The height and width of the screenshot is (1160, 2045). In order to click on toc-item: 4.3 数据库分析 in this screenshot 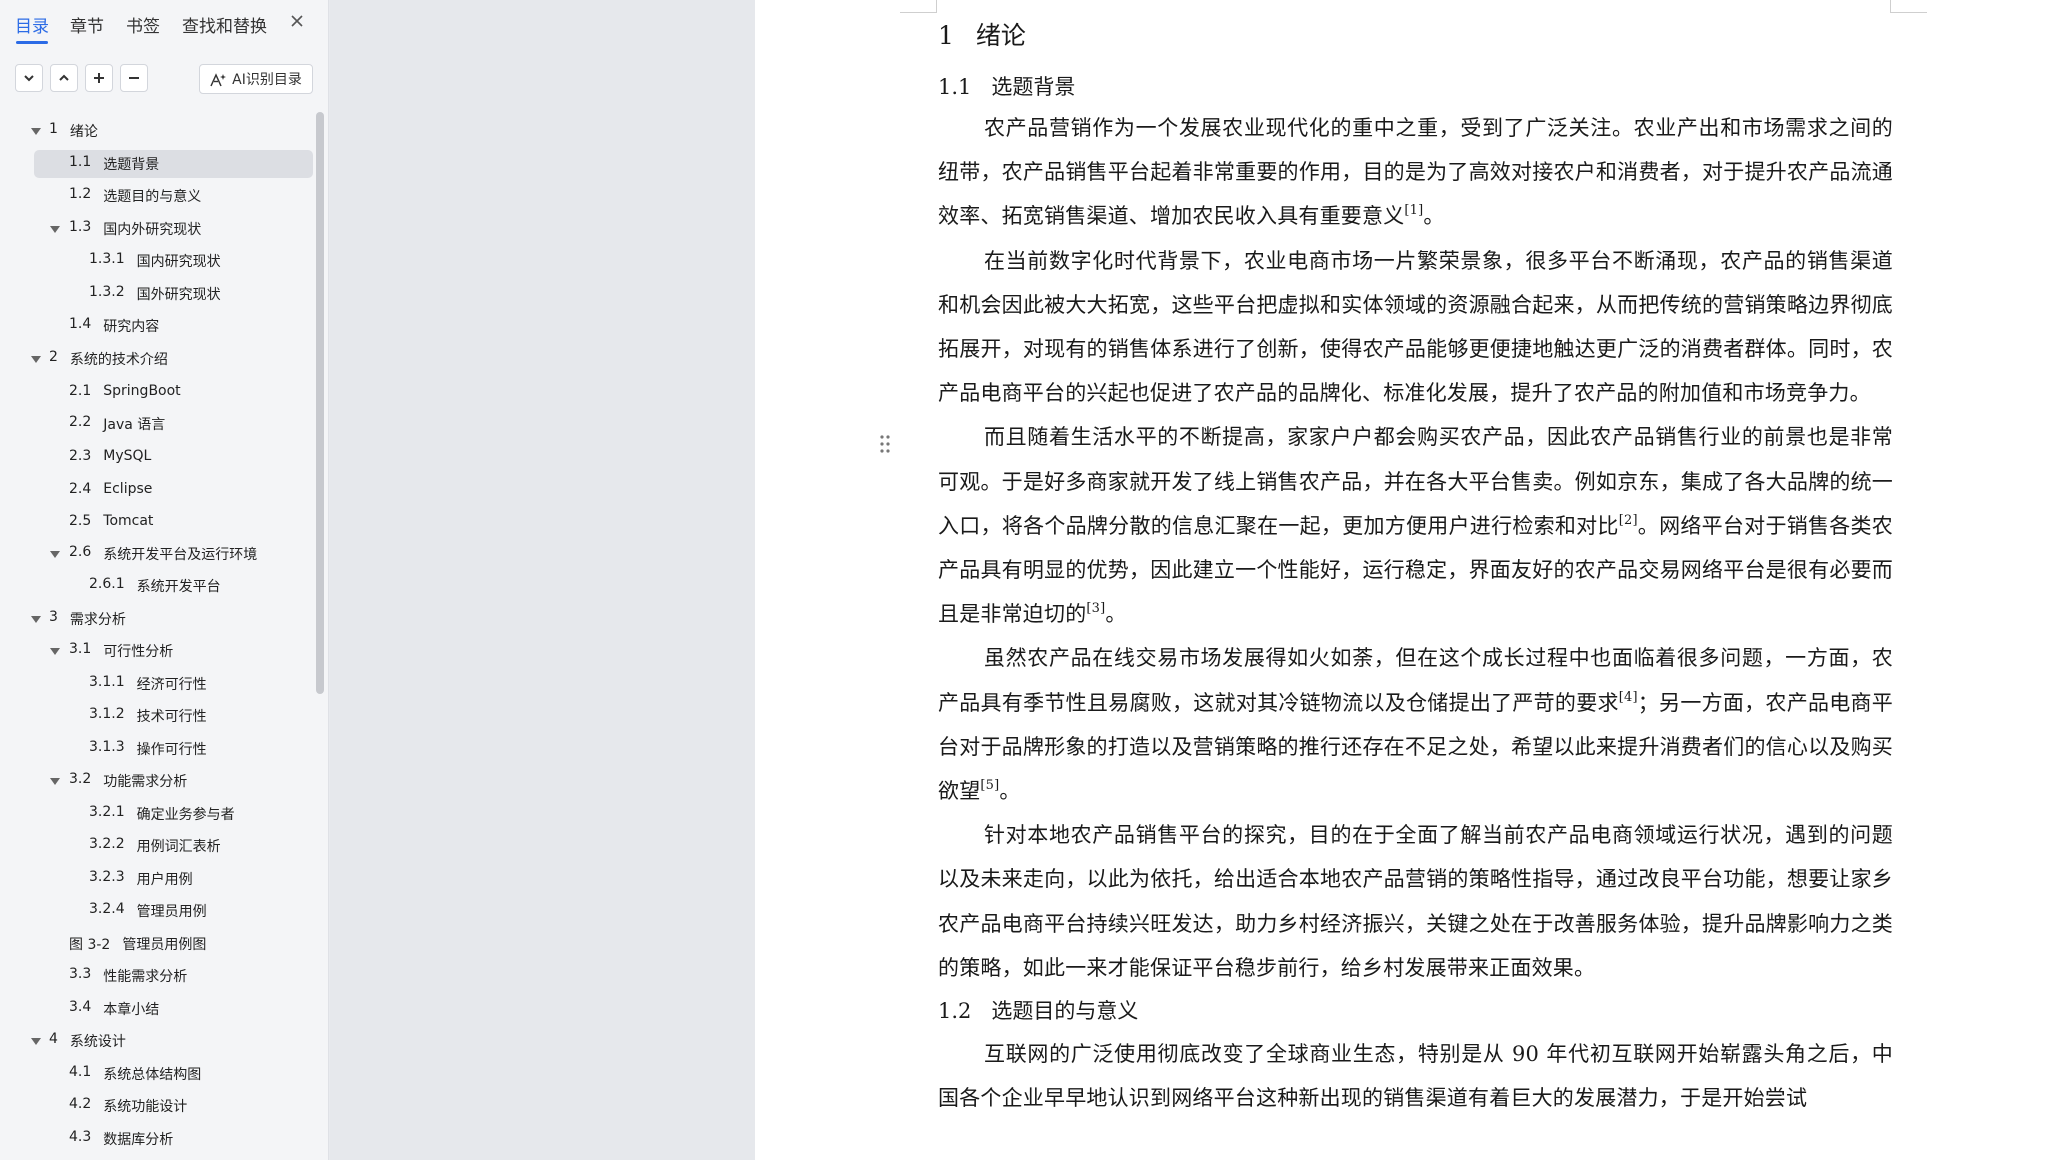, I will do `click(158, 1139)`.